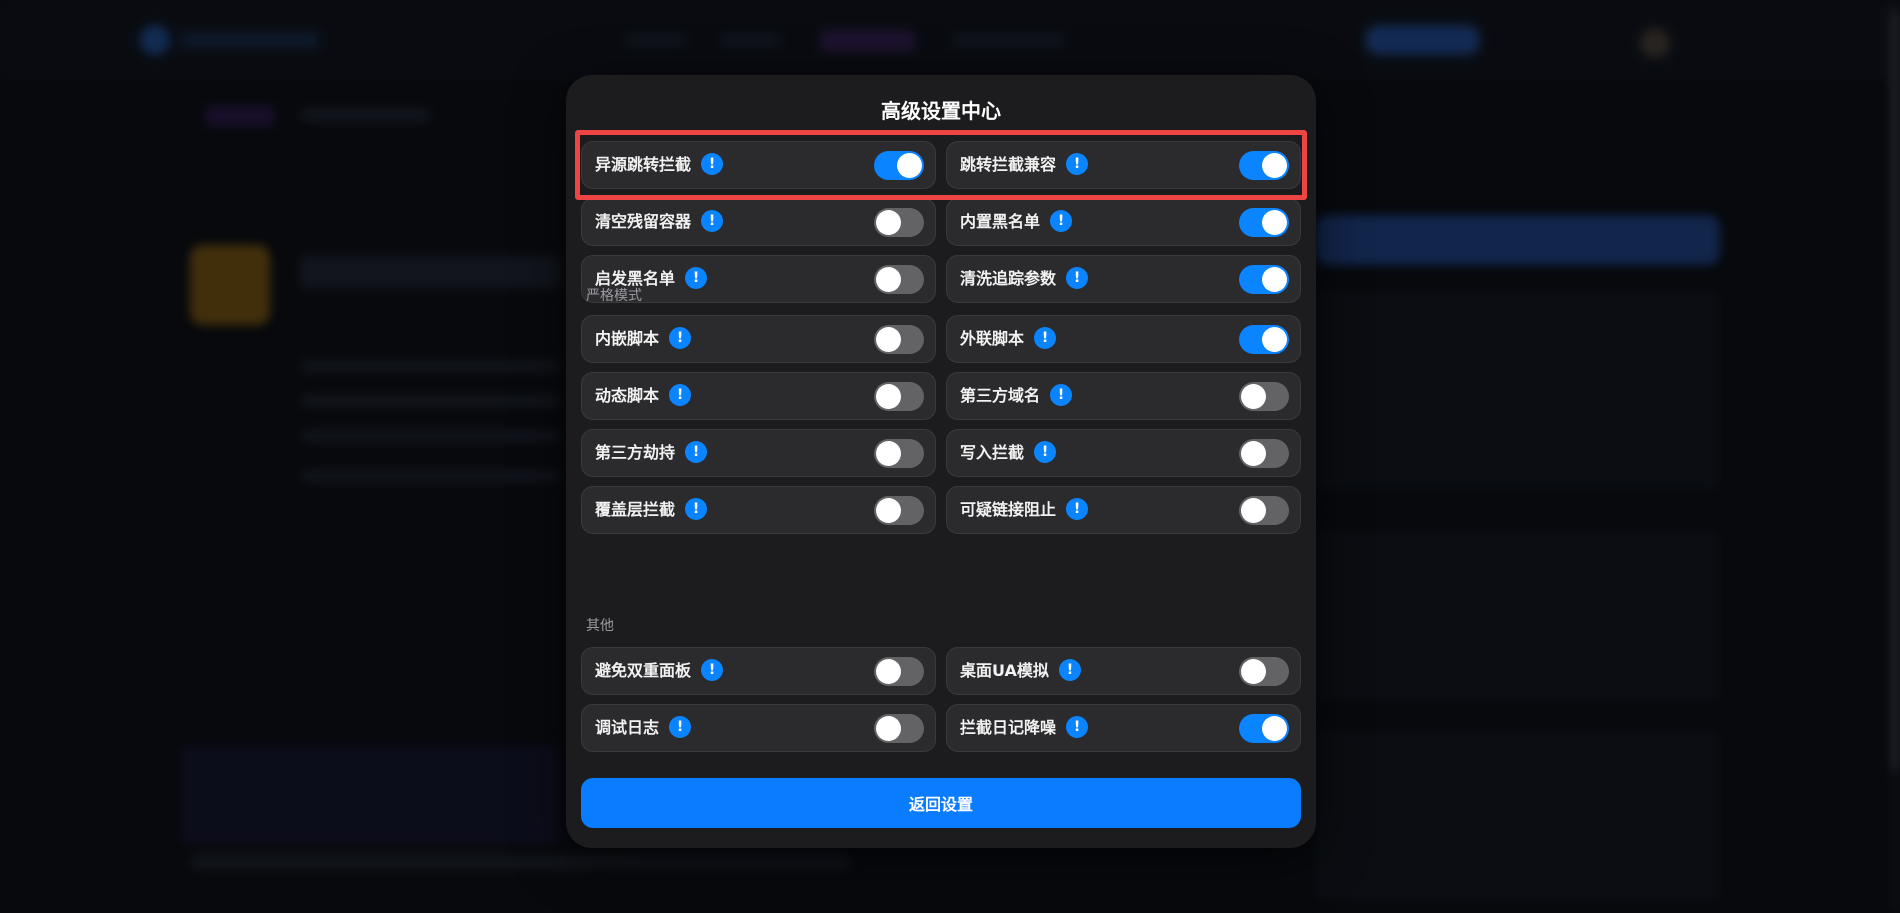 This screenshot has height=913, width=1900. What do you see at coordinates (1123, 453) in the screenshot?
I see `setting-item: 写入拦截!` at bounding box center [1123, 453].